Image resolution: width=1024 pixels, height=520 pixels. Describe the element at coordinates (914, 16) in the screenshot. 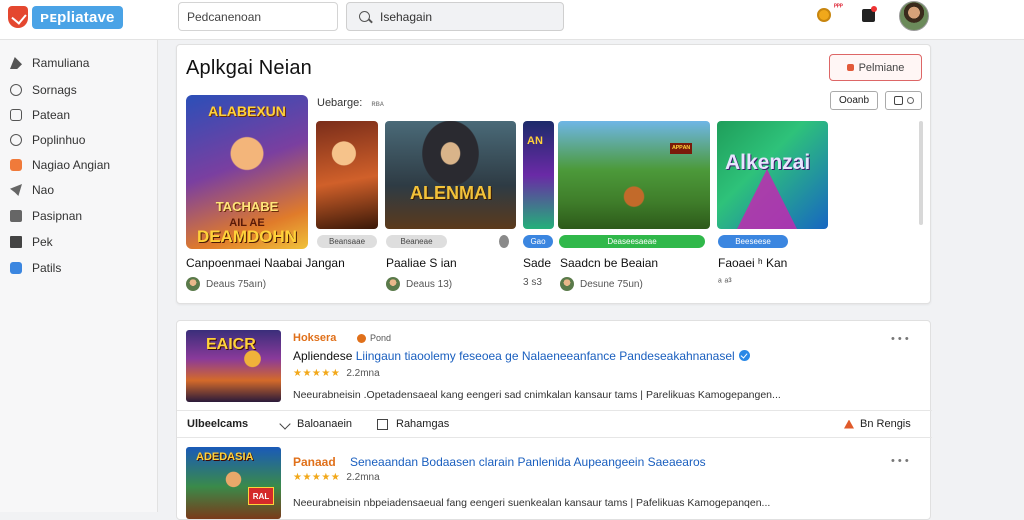

I see `user-avatar` at that location.